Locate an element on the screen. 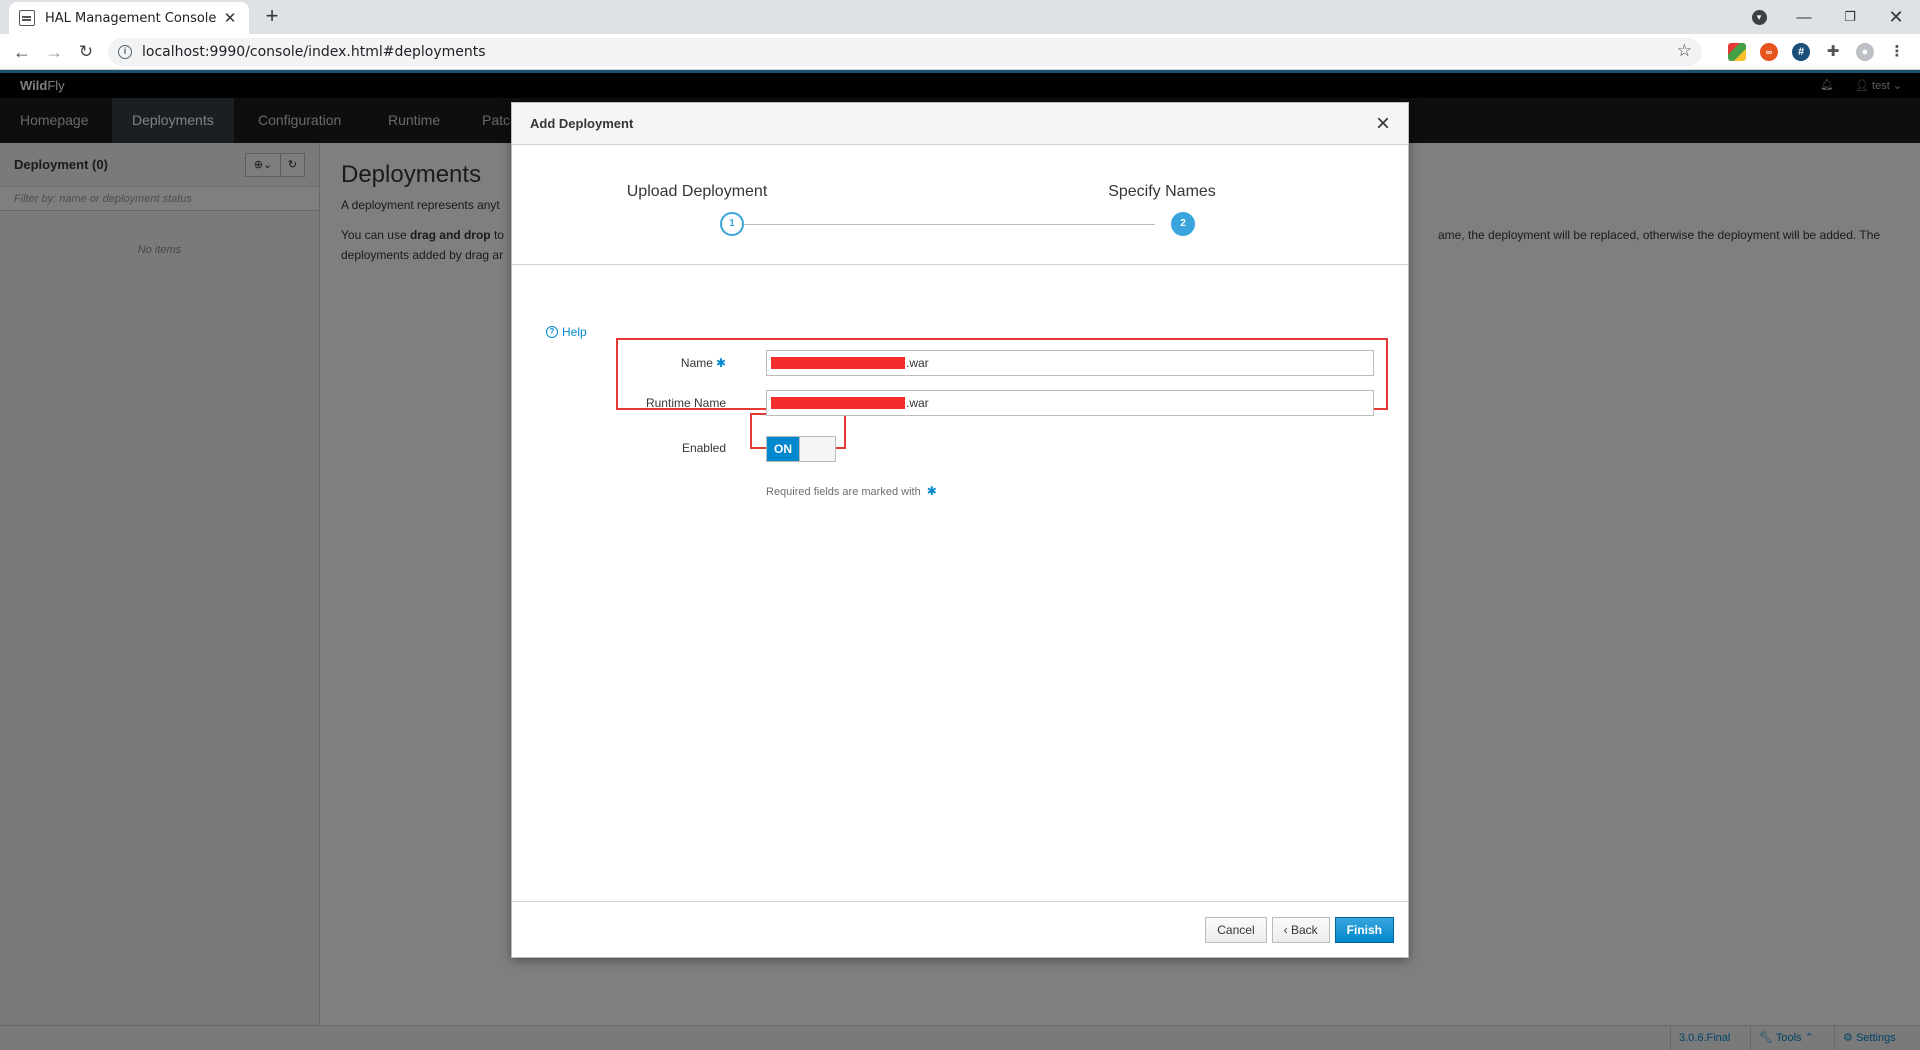  name-value-suffix: .war is located at coordinates (917, 363).